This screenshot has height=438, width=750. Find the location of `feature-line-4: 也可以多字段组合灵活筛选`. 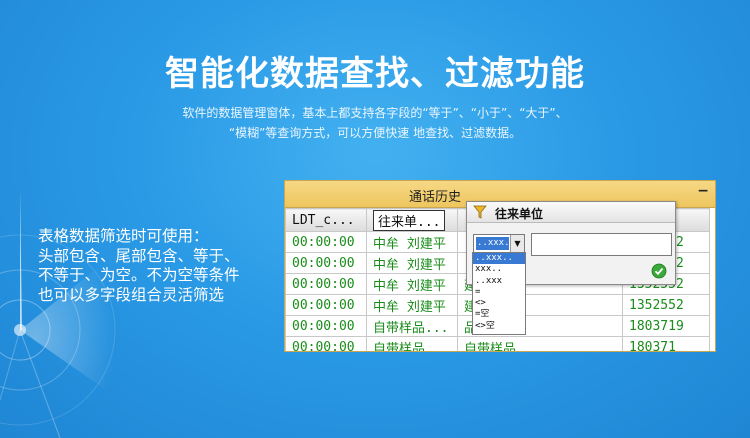

feature-line-4: 也可以多字段组合灵活筛选 is located at coordinates (131, 294).